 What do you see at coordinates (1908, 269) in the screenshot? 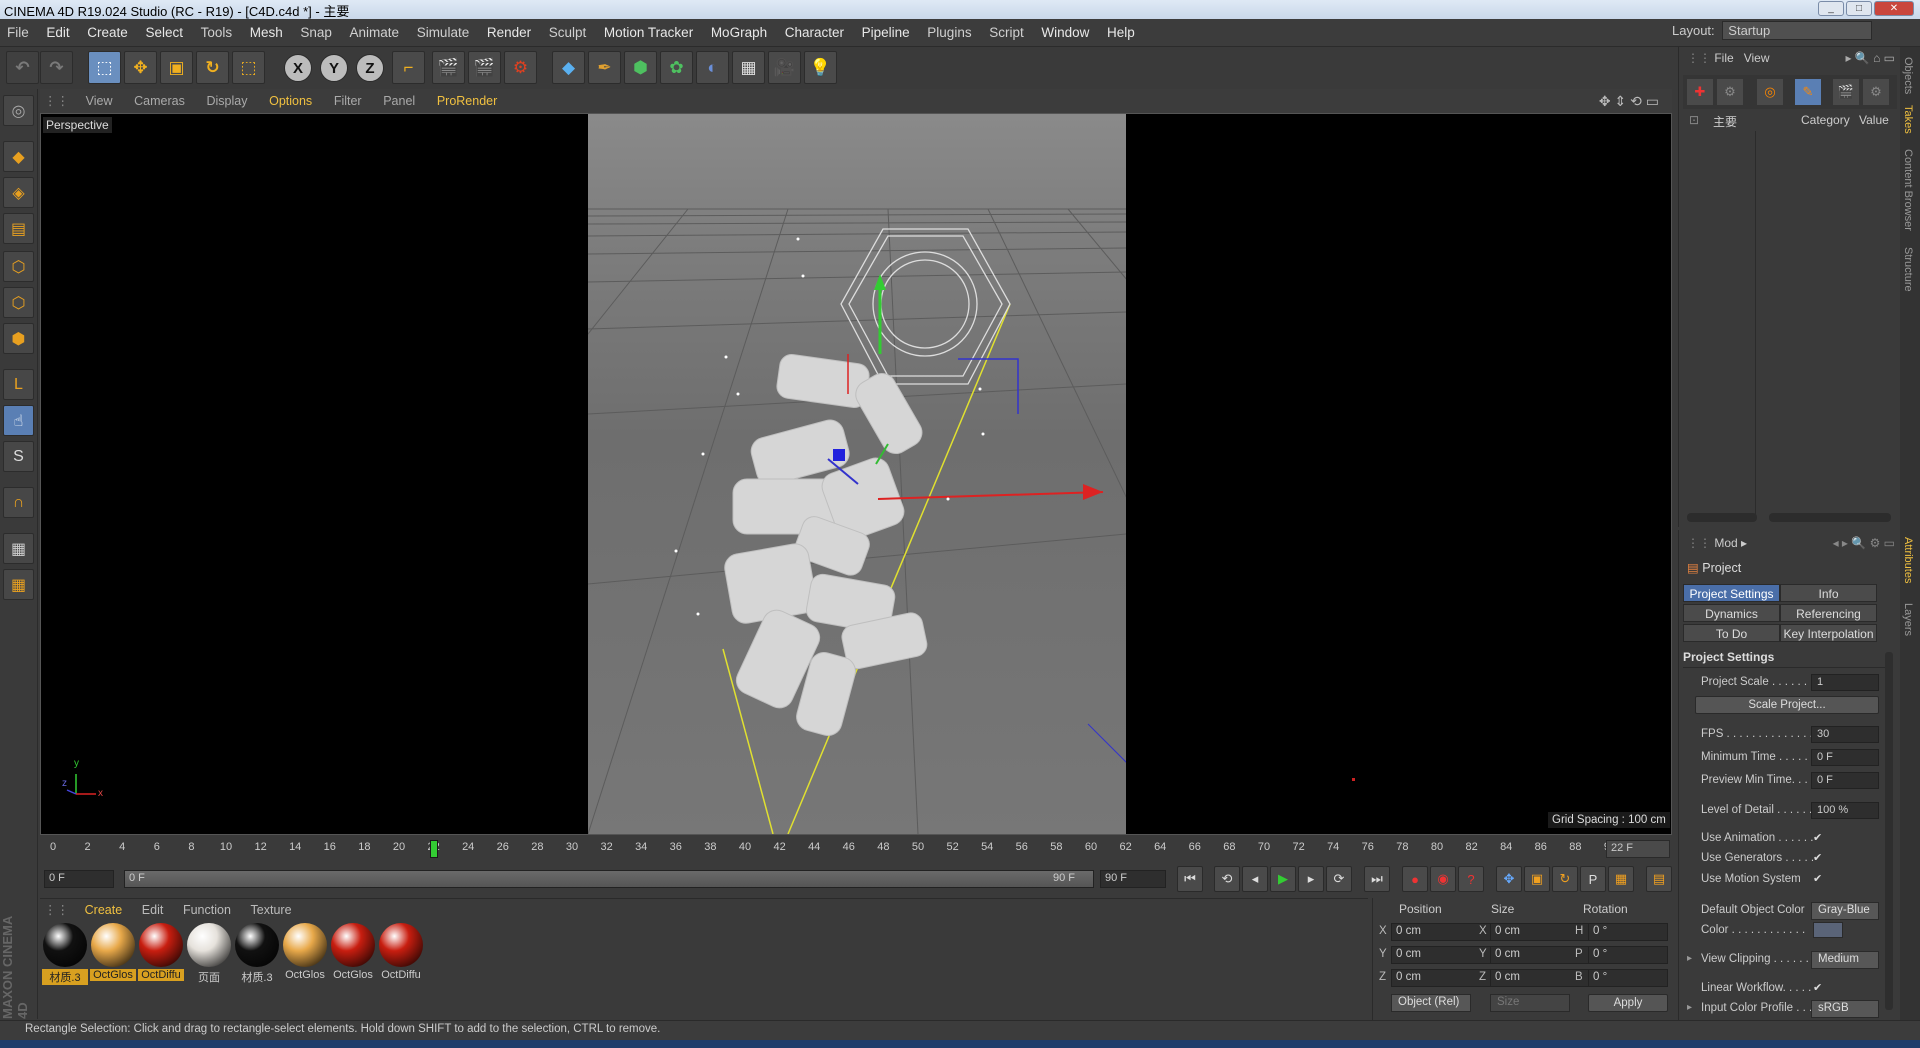
I see `side-tab-structure: Structure` at bounding box center [1908, 269].